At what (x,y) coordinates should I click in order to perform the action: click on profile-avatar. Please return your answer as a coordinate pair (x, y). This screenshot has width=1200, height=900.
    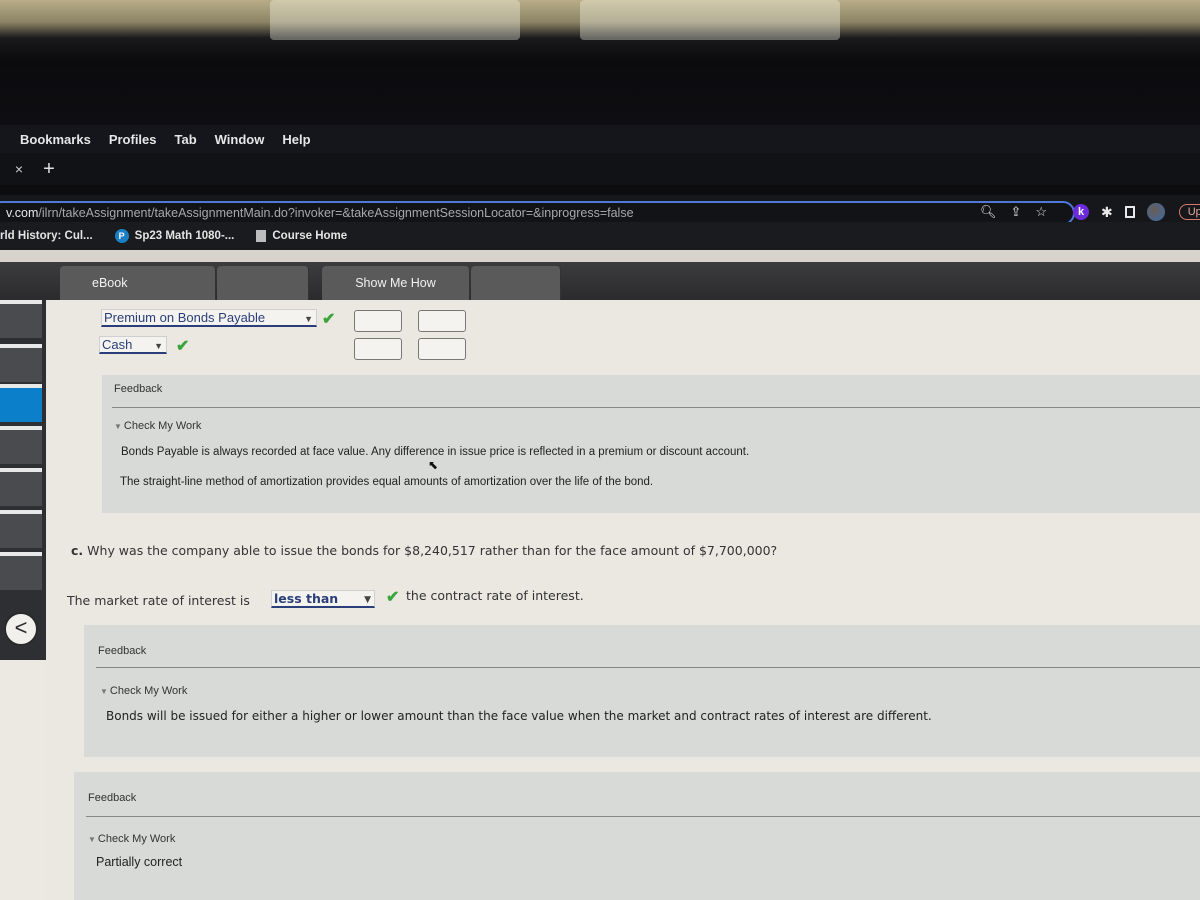
    Looking at the image, I should click on (1155, 212).